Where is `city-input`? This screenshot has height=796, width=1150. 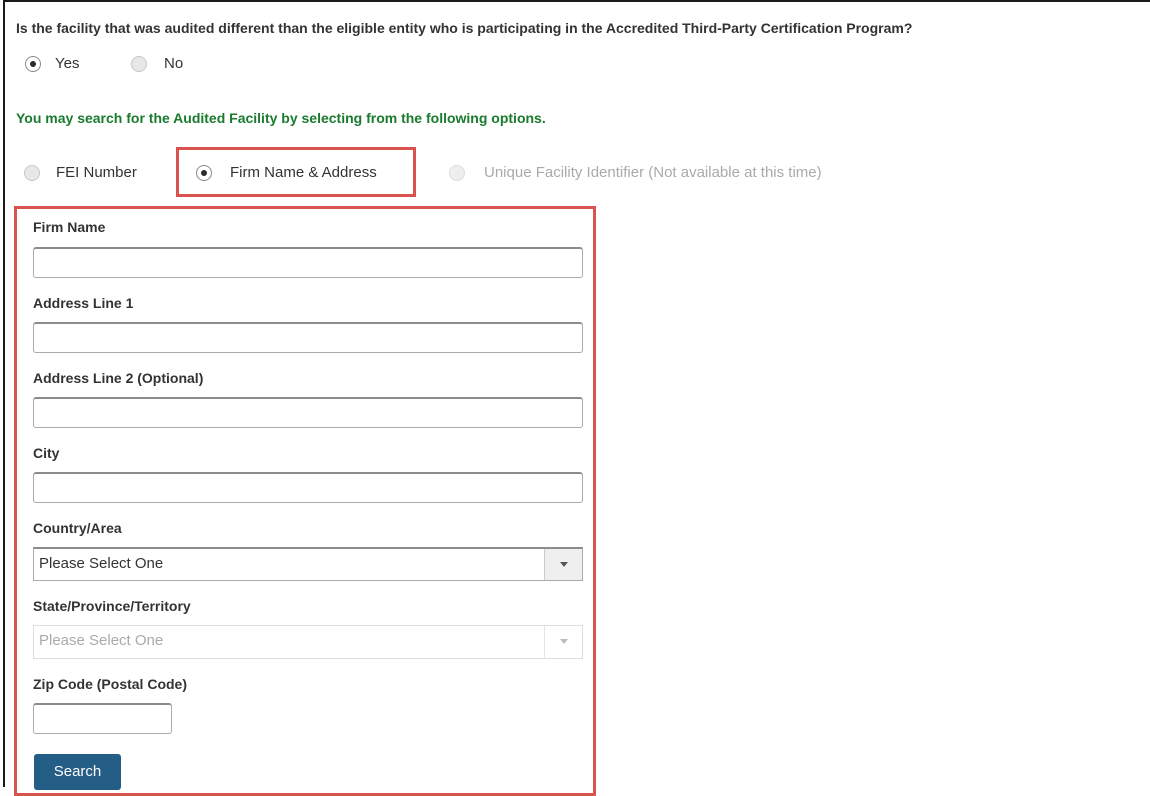 city-input is located at coordinates (308, 487).